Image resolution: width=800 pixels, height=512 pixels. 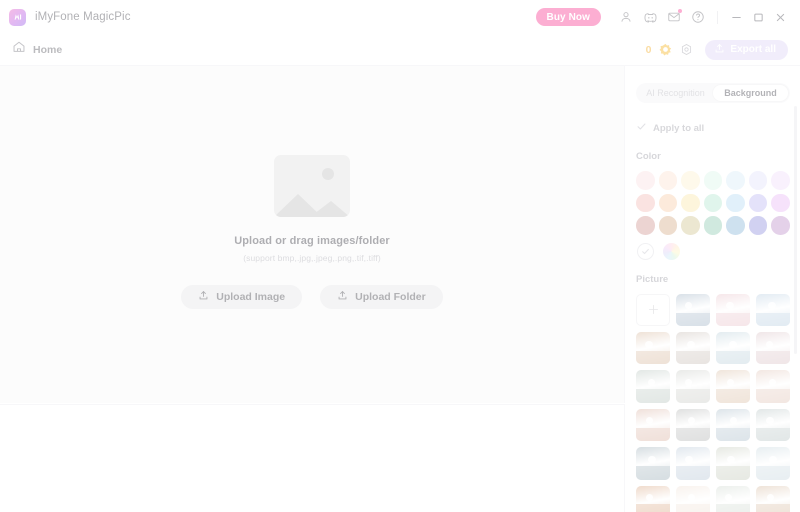 What do you see at coordinates (750, 93) in the screenshot?
I see `tab-background: Background` at bounding box center [750, 93].